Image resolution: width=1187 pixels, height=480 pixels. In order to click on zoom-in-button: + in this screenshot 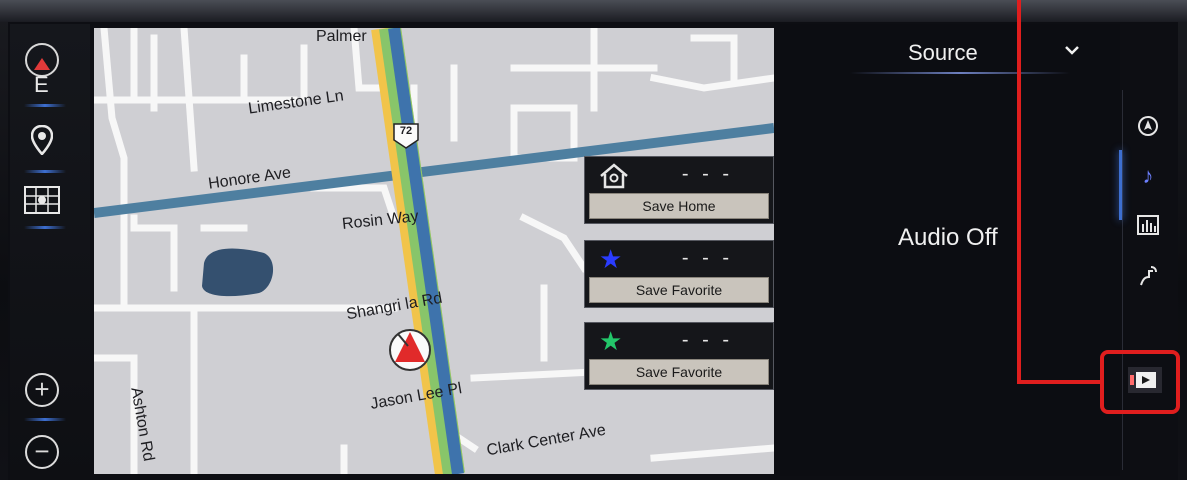, I will do `click(42, 390)`.